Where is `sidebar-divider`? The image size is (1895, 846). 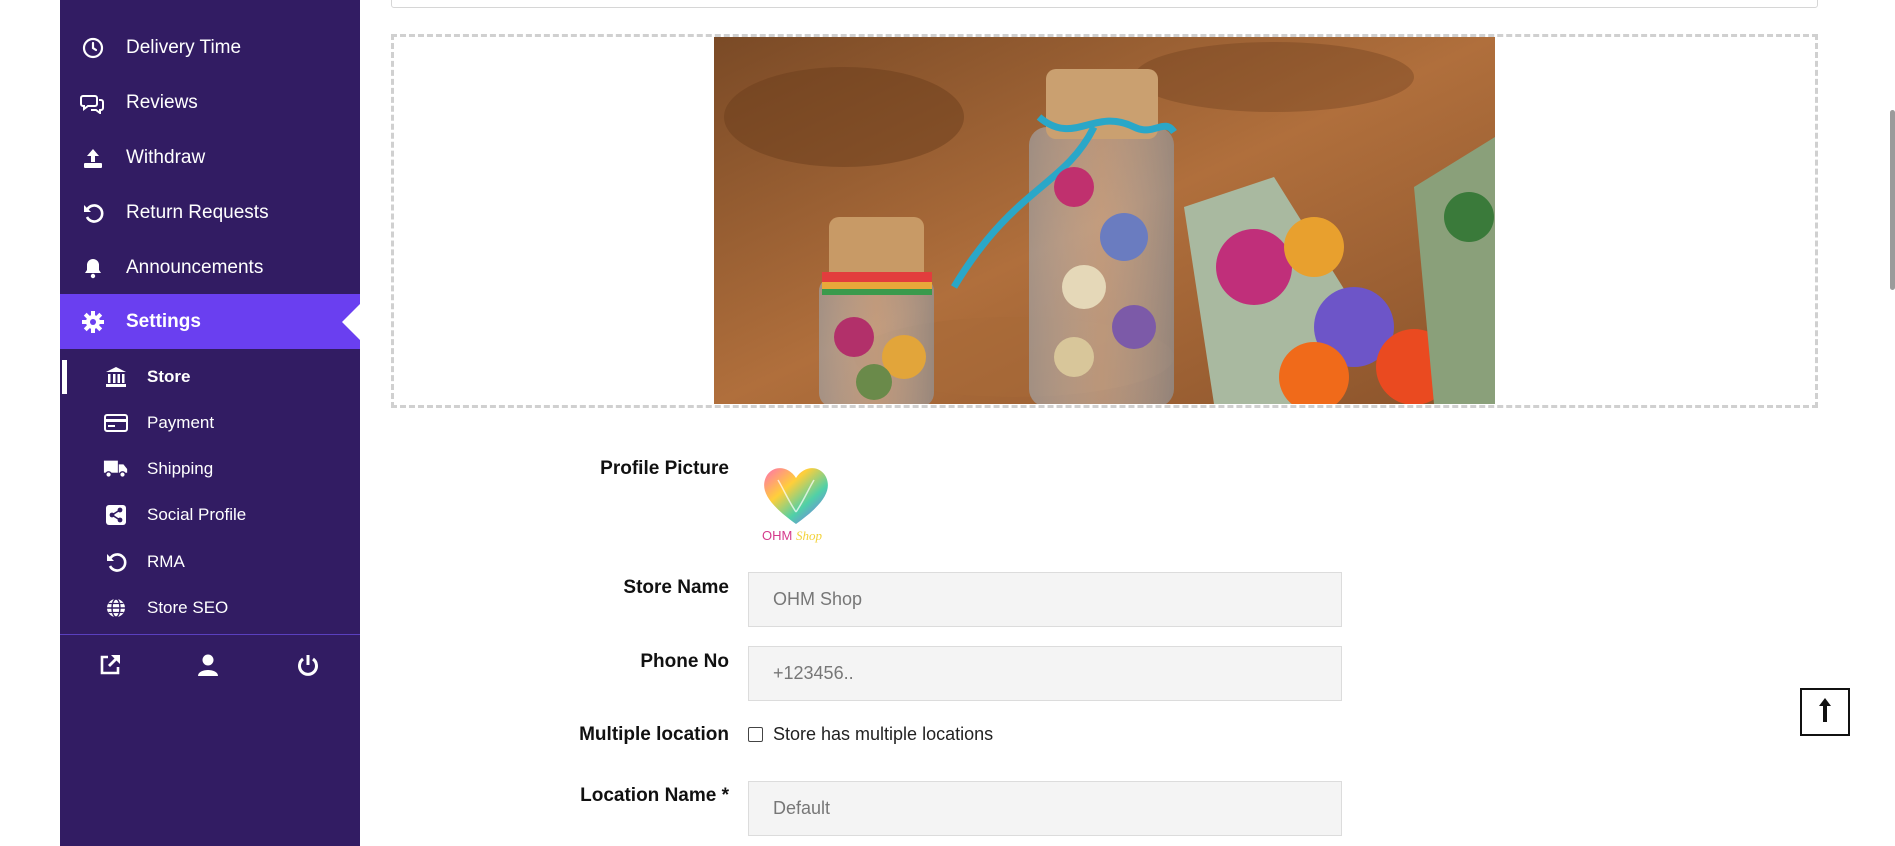 sidebar-divider is located at coordinates (210, 634).